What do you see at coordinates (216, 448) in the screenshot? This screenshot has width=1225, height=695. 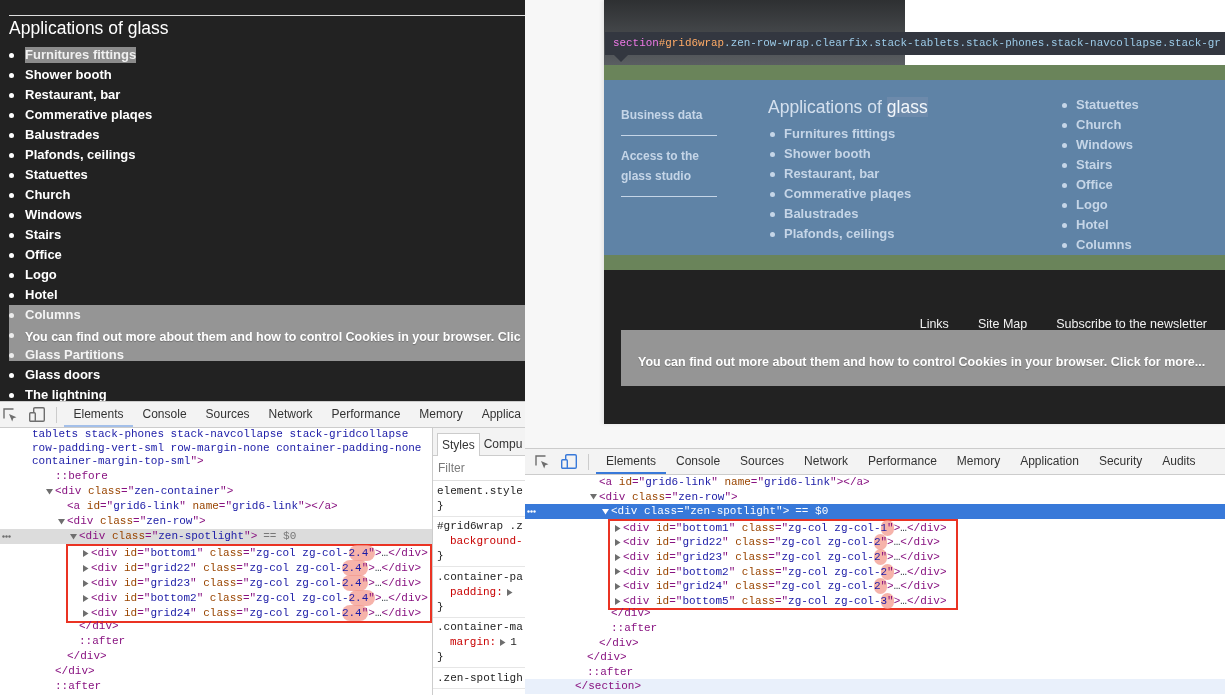 I see `dom-tree-line: tablets stack-phones stack-navcollapse stack-gridcollapse row-padding-vert-sml row-margin-none container-padding-none container-margin-top-sml">` at bounding box center [216, 448].